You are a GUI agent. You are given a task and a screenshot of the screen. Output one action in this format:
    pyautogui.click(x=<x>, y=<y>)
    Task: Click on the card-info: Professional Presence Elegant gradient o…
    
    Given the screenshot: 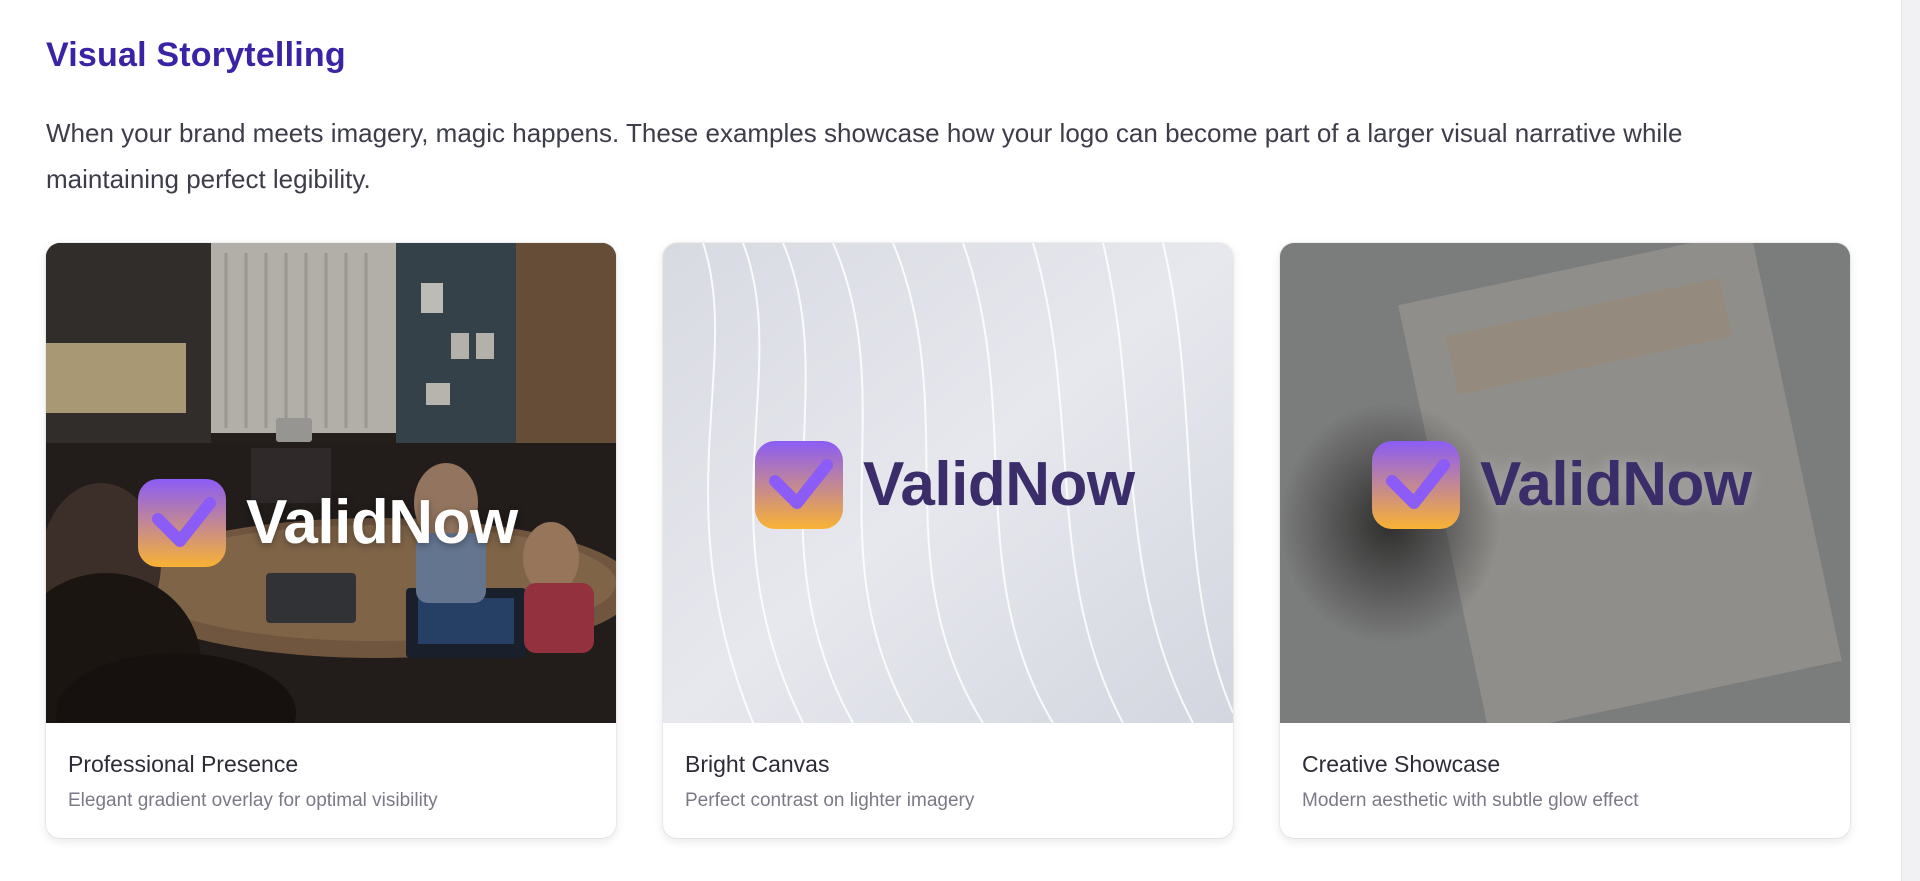 What is the action you would take?
    pyautogui.click(x=331, y=781)
    